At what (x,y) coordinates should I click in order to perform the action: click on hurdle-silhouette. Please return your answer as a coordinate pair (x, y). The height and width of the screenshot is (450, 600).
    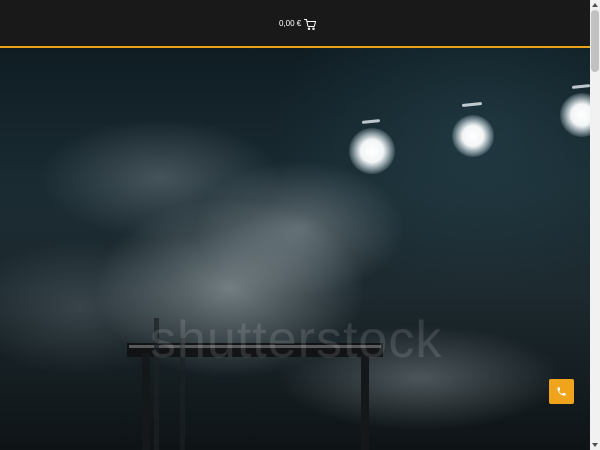
    Looking at the image, I should click on (255, 384).